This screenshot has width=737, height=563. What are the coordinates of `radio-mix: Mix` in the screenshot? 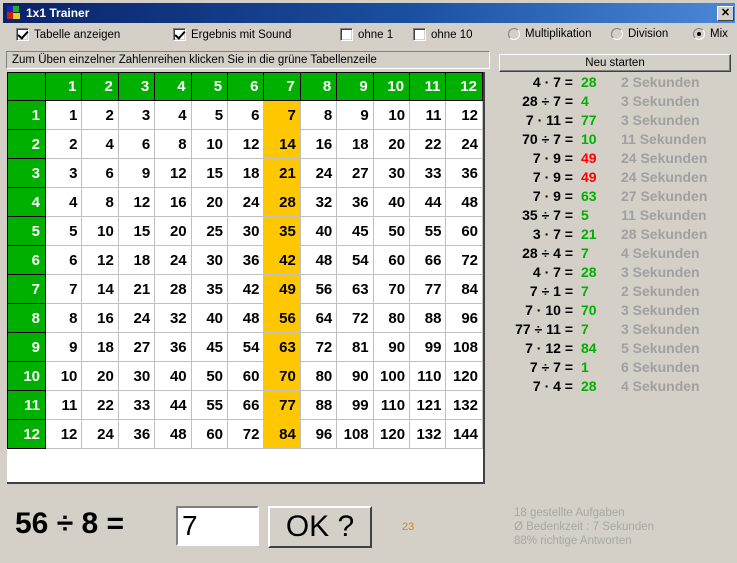 It's located at (710, 34).